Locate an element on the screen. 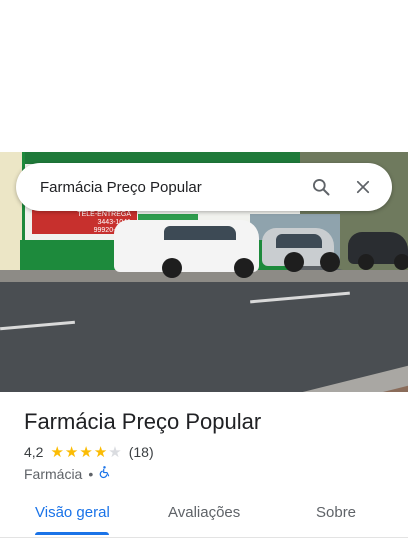 This screenshot has width=408, height=544. tabs-divider is located at coordinates (204, 537).